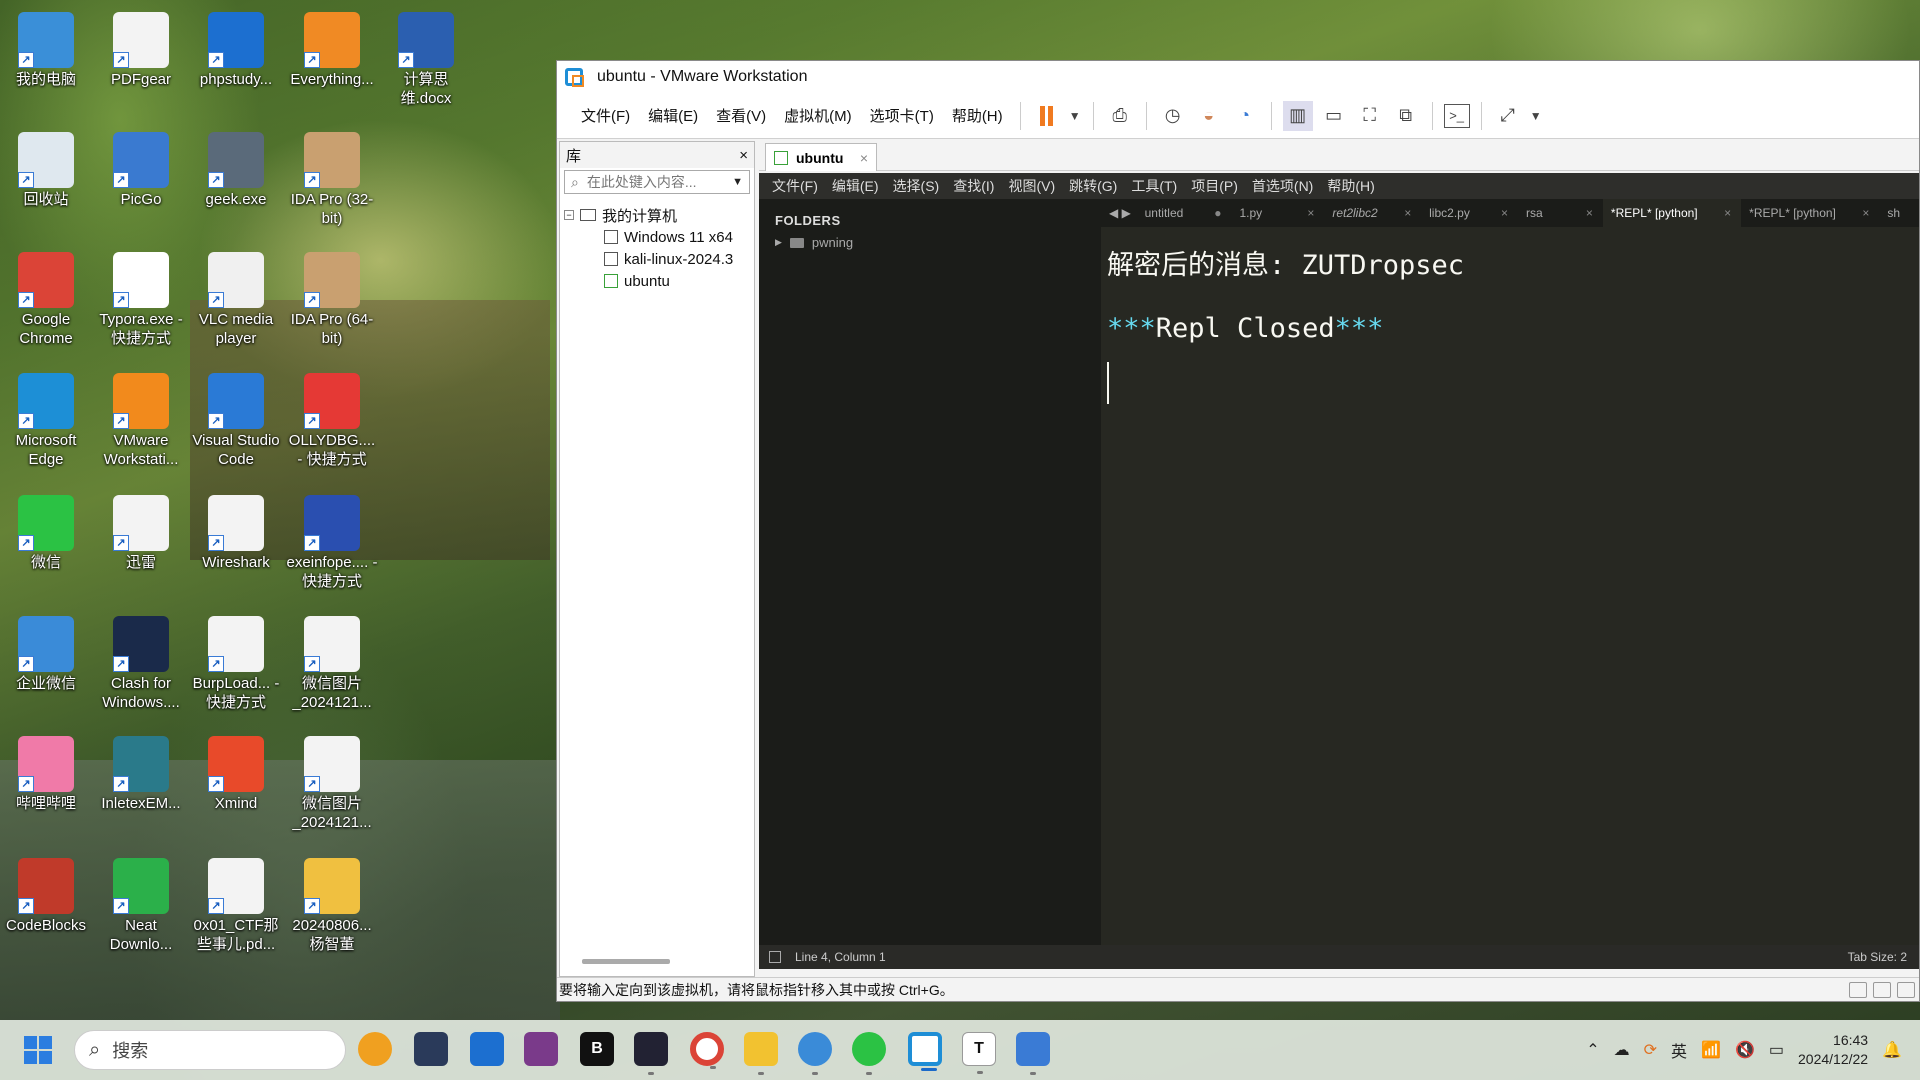 The width and height of the screenshot is (1920, 1080). I want to click on menu-file: 文件(F), so click(605, 115).